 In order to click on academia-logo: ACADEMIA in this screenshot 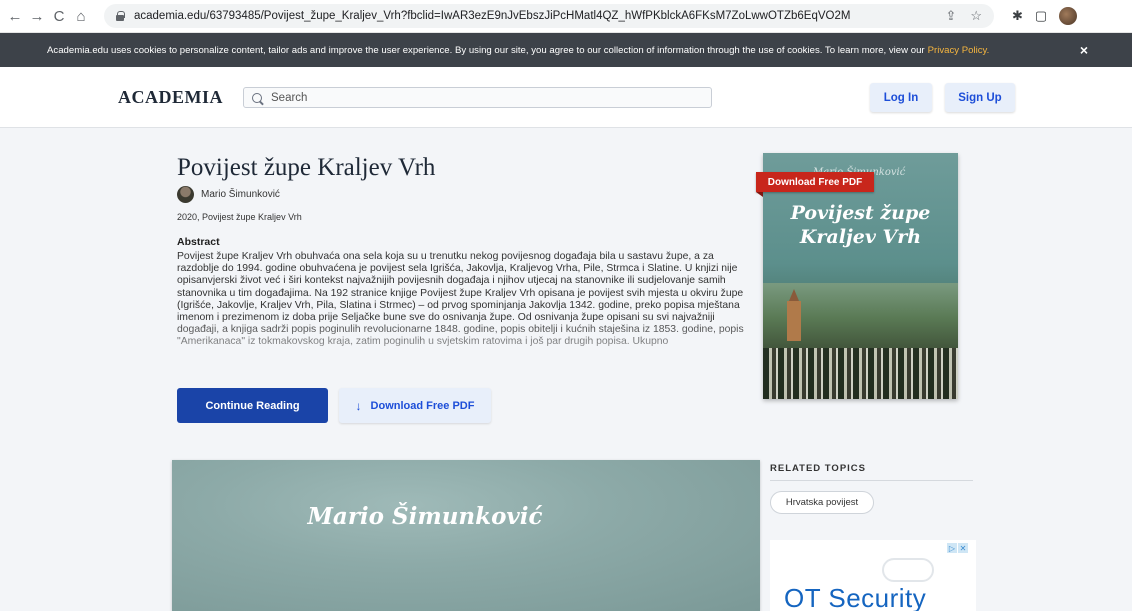, I will do `click(170, 97)`.